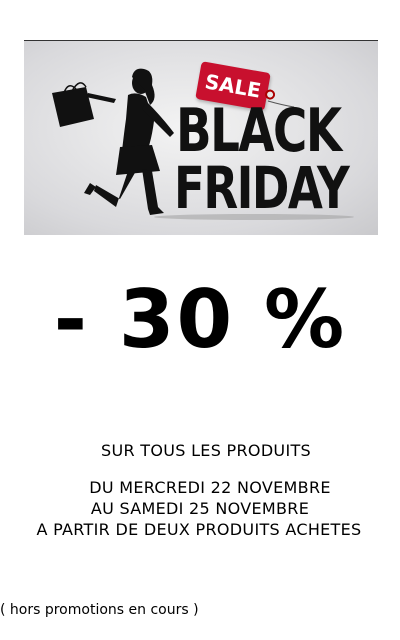  What do you see at coordinates (210, 487) in the screenshot?
I see `offer-date-from: DU MERCREDI 22 NOVEMBRE` at bounding box center [210, 487].